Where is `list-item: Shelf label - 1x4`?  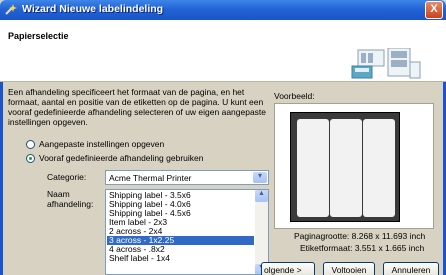
list-item: Shelf label - 1x4 is located at coordinates (180, 258).